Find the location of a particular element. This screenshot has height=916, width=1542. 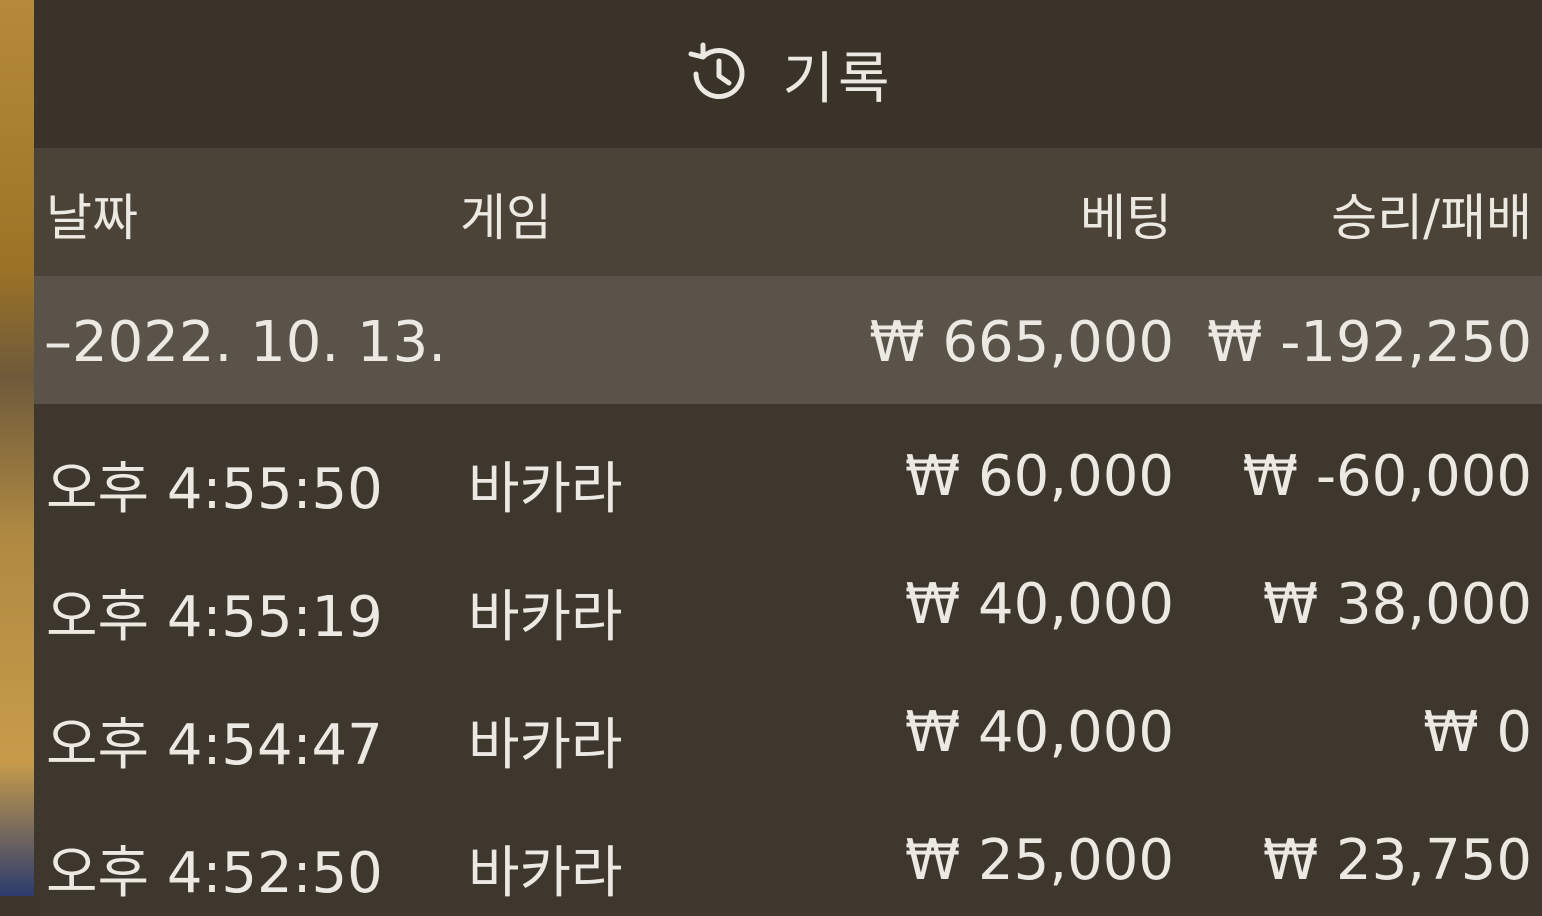

row-time: 오후 4:54:47 is located at coordinates (214, 745).